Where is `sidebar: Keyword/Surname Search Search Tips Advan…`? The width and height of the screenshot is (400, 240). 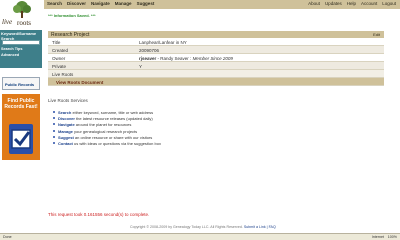
sidebar: Keyword/Surname Search Search Tips Advan… is located at coordinates (21, 95).